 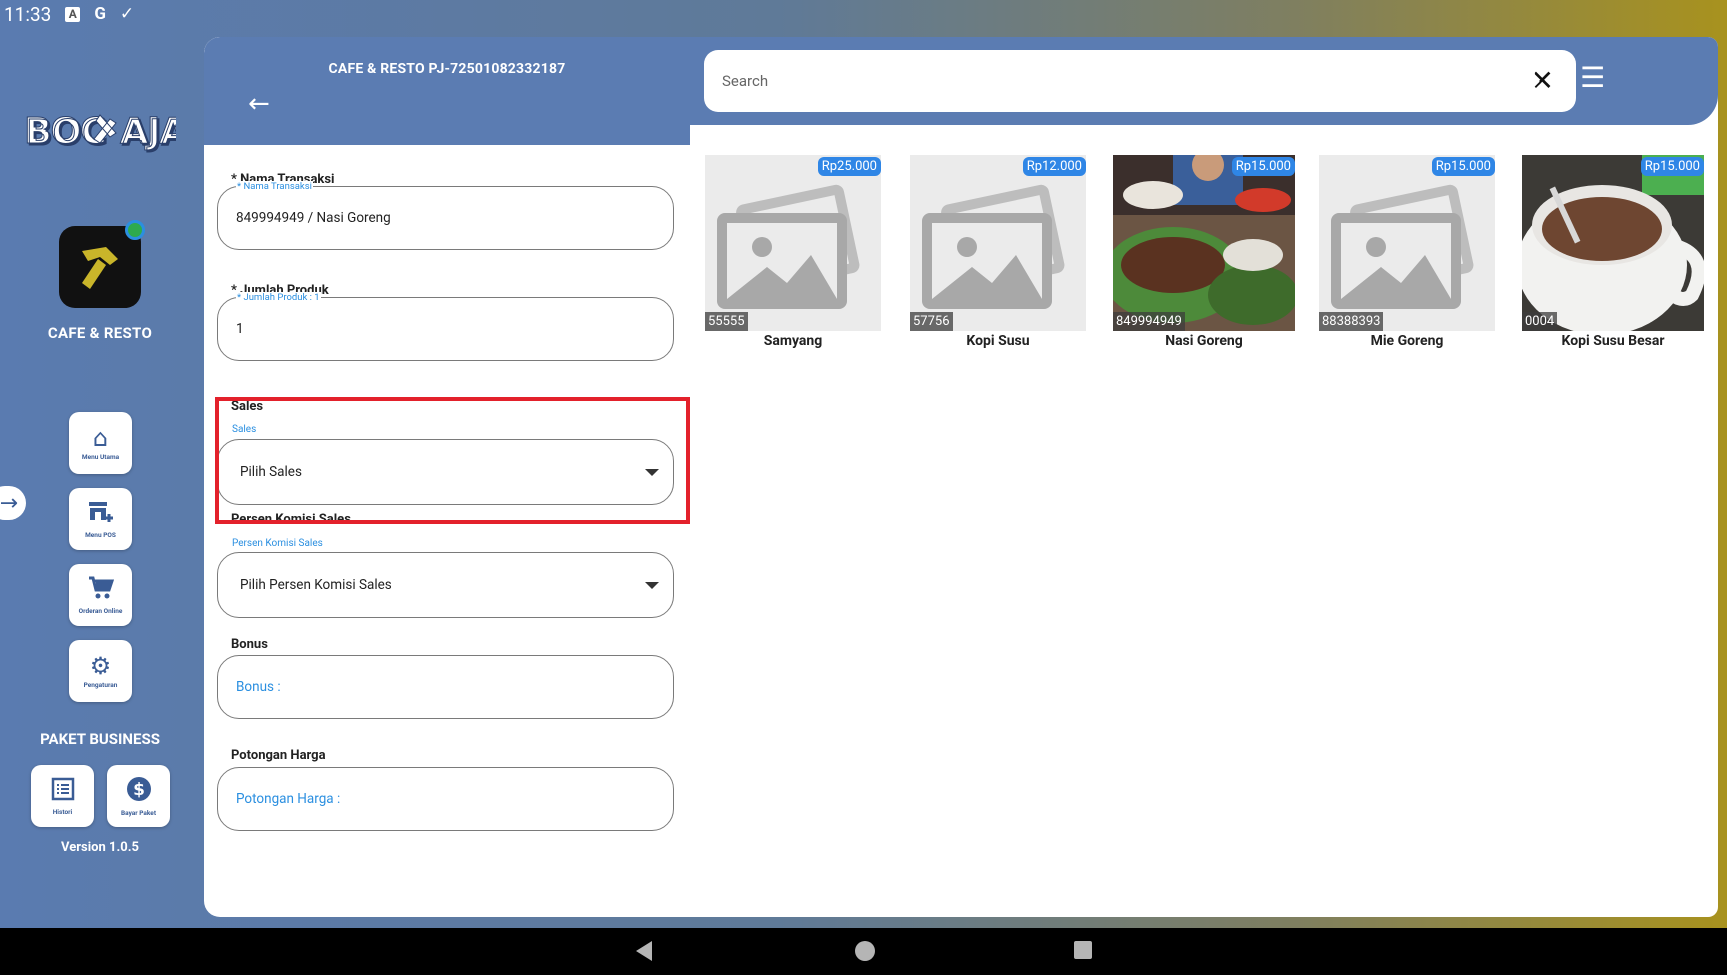 What do you see at coordinates (100, 438) in the screenshot?
I see `home-icon: ⌂` at bounding box center [100, 438].